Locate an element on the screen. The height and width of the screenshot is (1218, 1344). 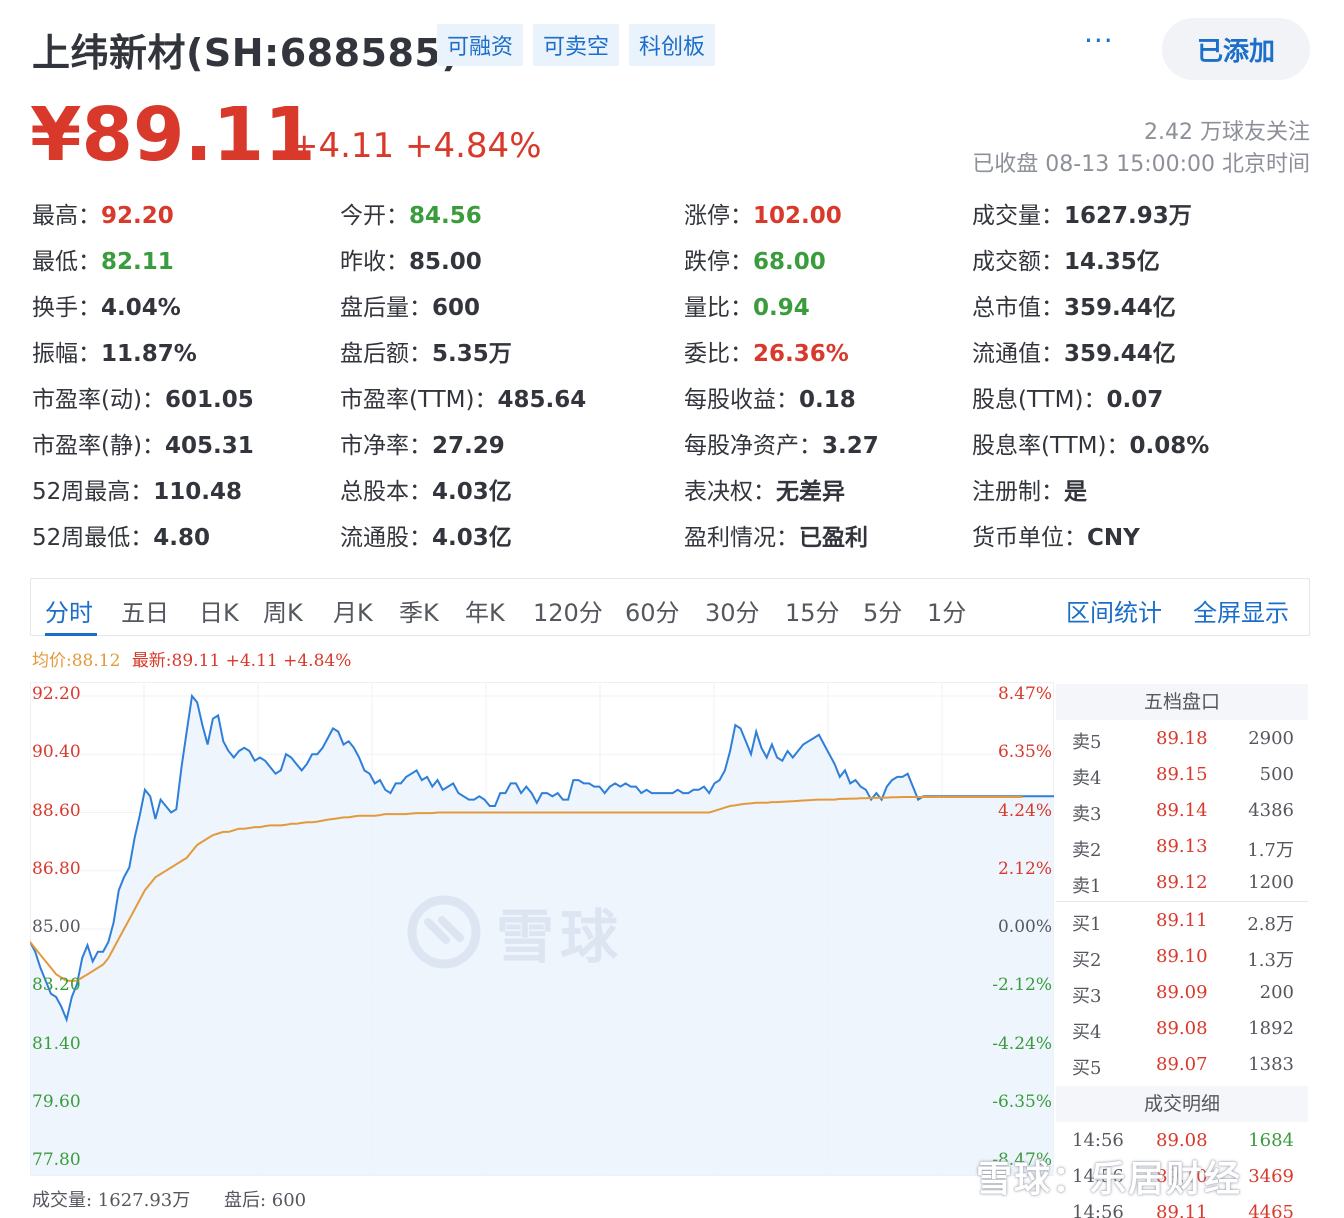
quote-item: 股息(TTM)：0.07 is located at coordinates (1067, 397).